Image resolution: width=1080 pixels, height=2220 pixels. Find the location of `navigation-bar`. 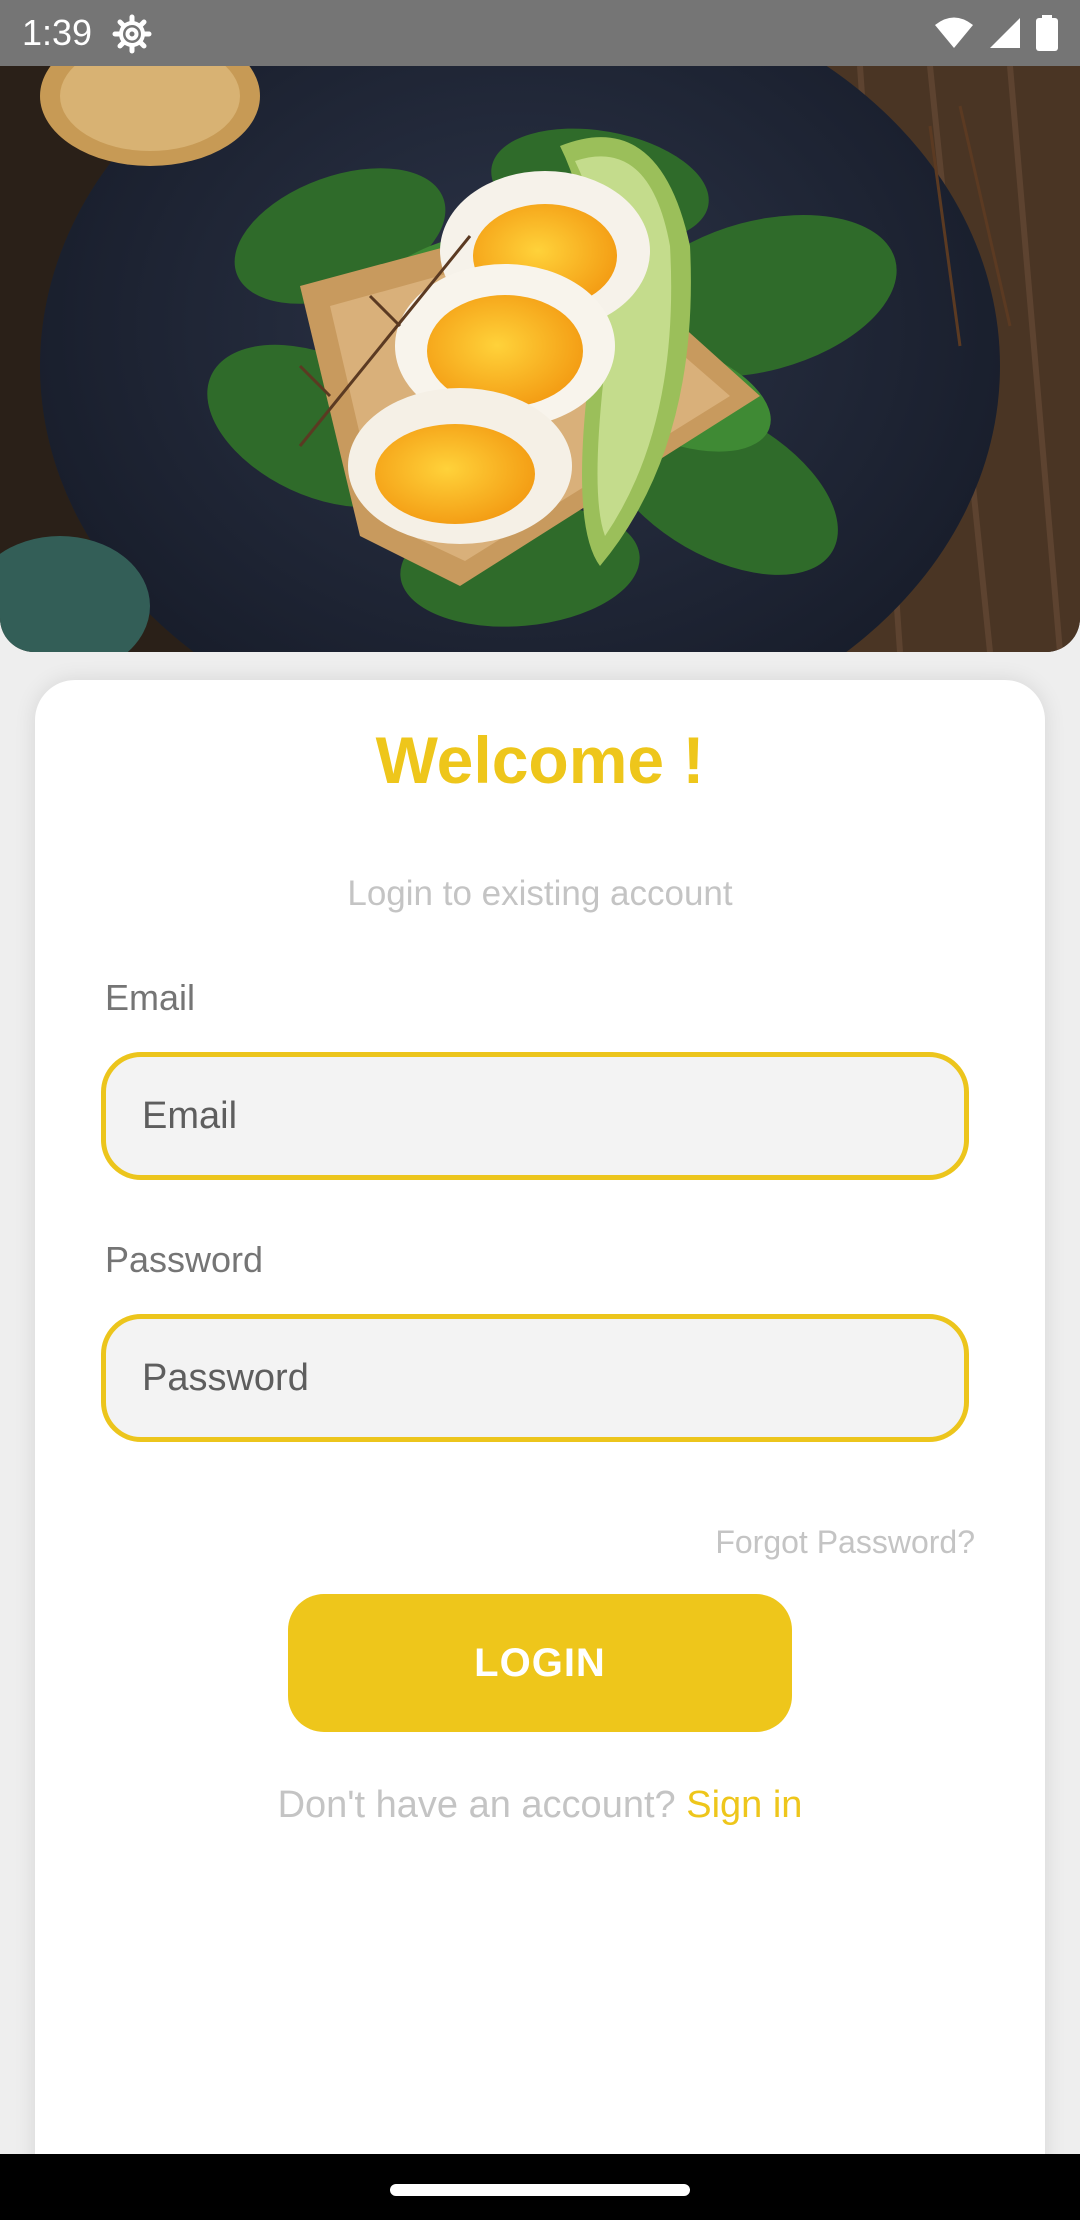

navigation-bar is located at coordinates (540, 2187).